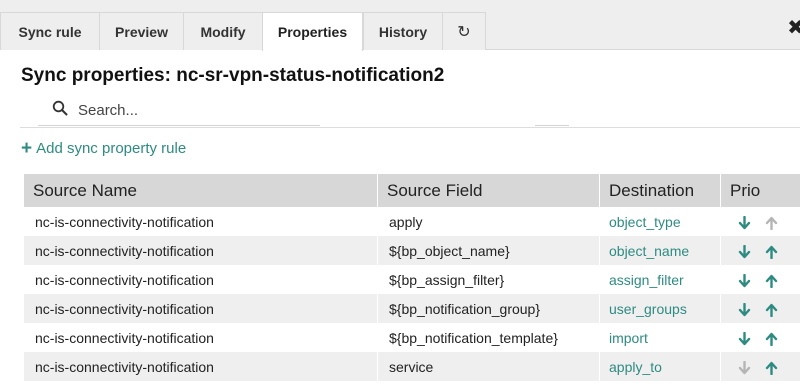  I want to click on tab-label: History, so click(403, 31).